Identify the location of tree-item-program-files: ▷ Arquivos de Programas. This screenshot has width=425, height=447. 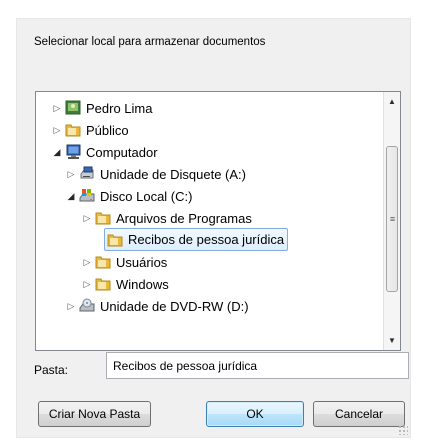
(167, 218).